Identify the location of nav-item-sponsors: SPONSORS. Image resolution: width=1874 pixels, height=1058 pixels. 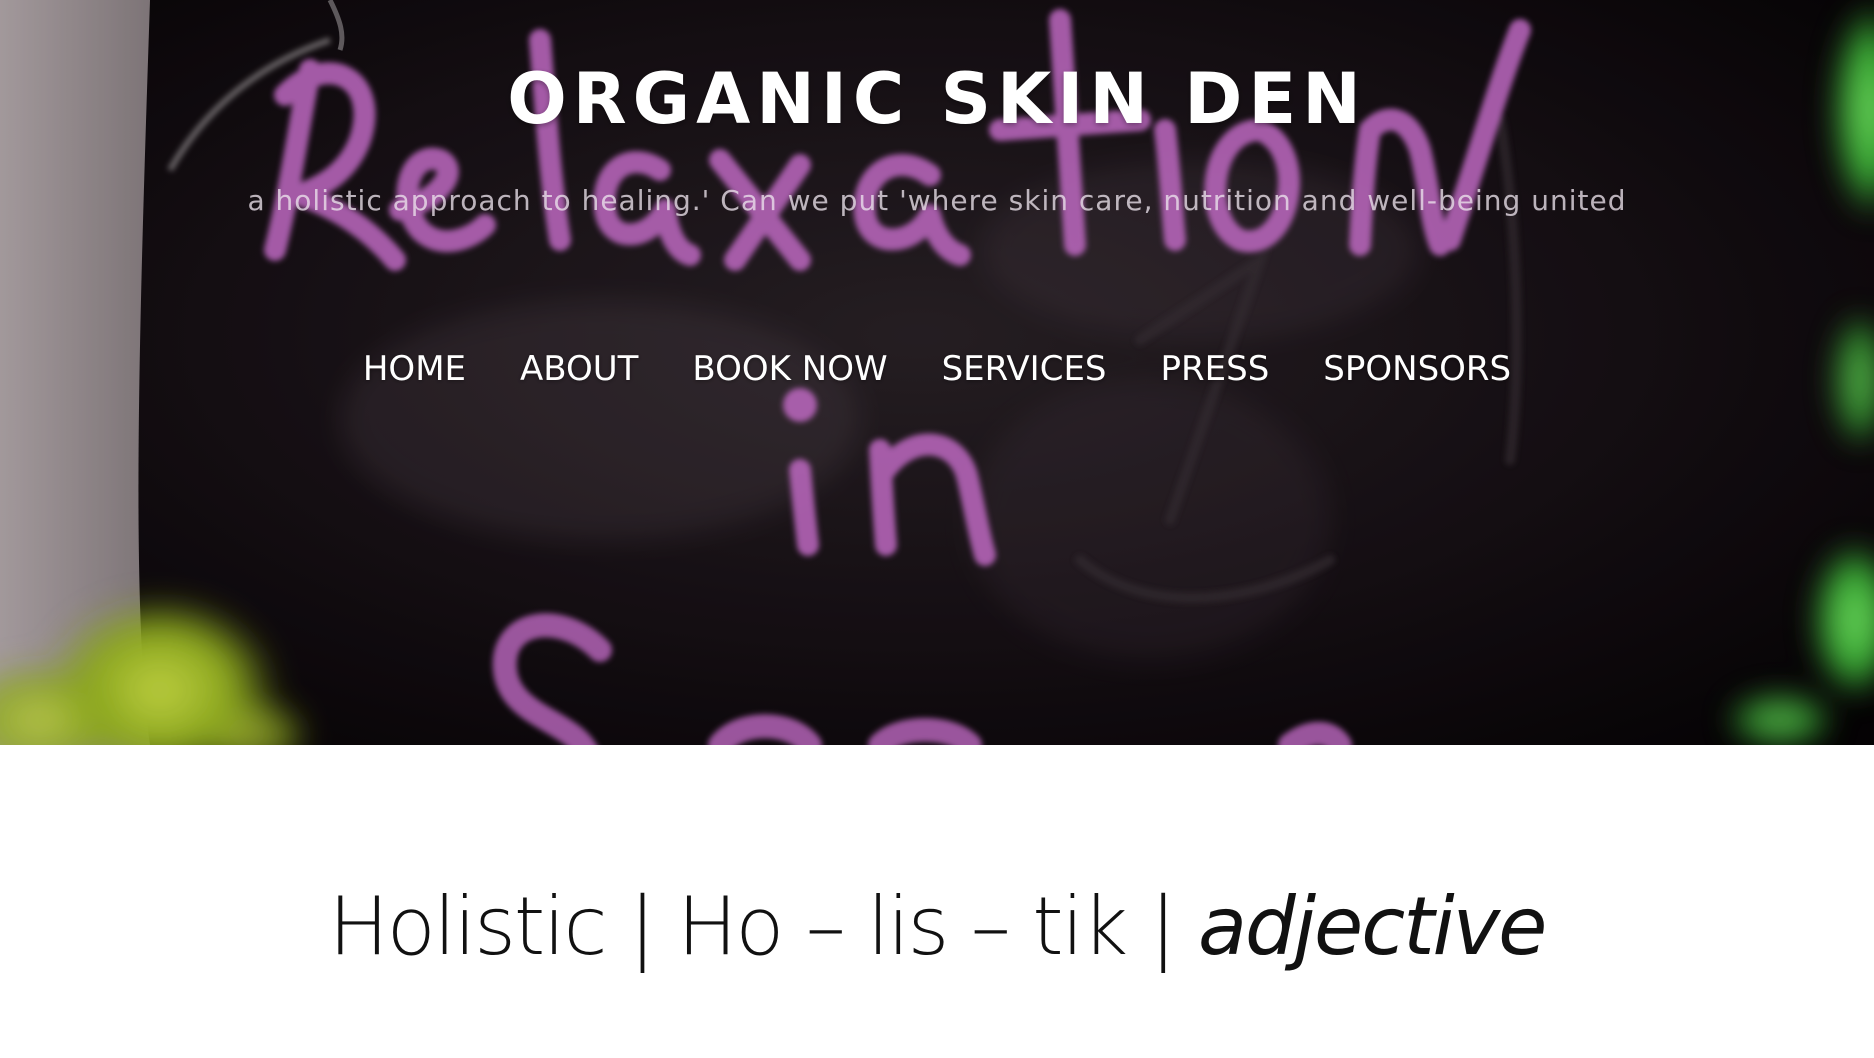
(1417, 369).